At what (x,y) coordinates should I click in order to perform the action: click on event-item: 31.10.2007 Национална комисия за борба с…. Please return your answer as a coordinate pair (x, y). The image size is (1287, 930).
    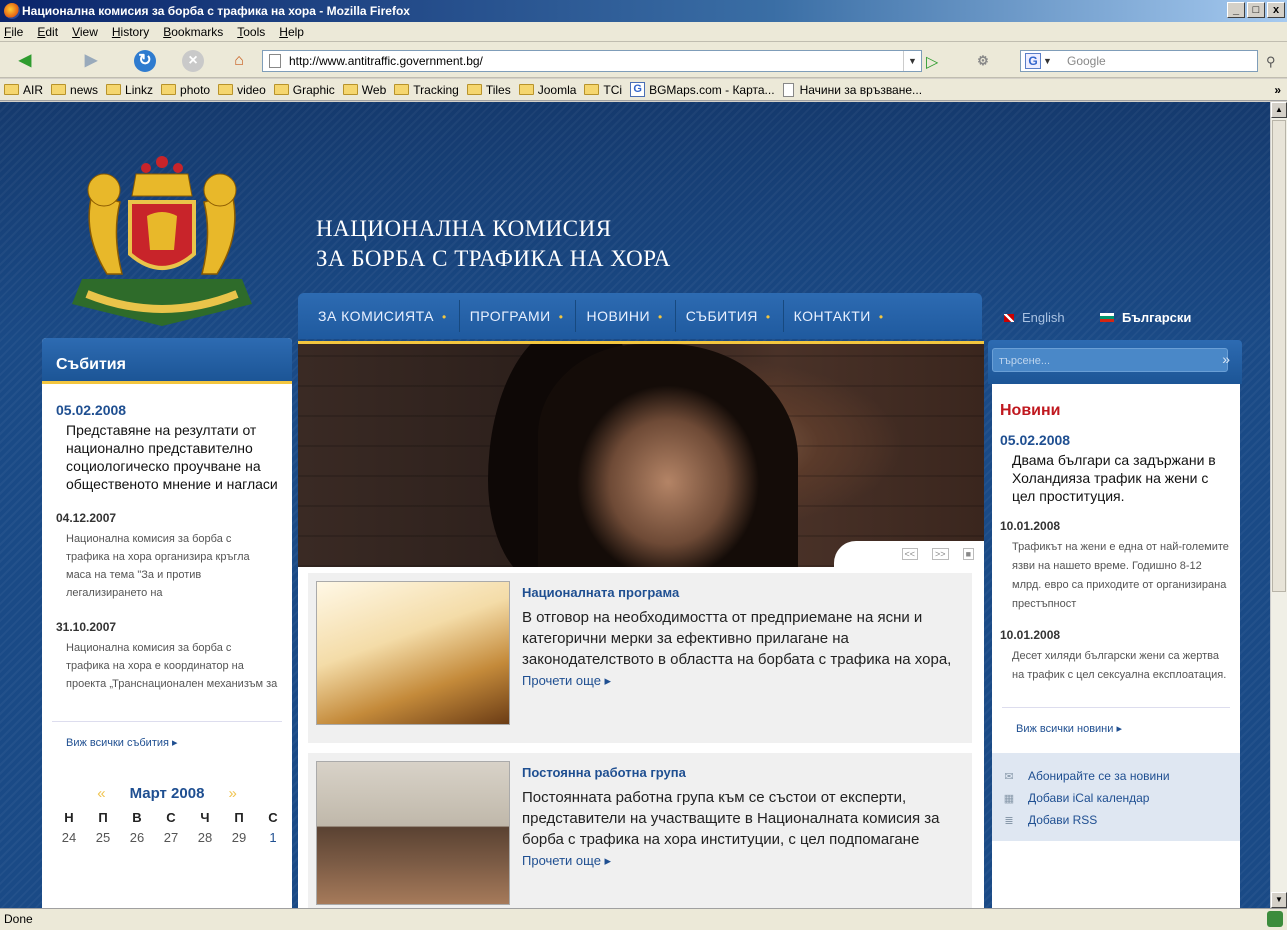
    Looking at the image, I should click on (167, 656).